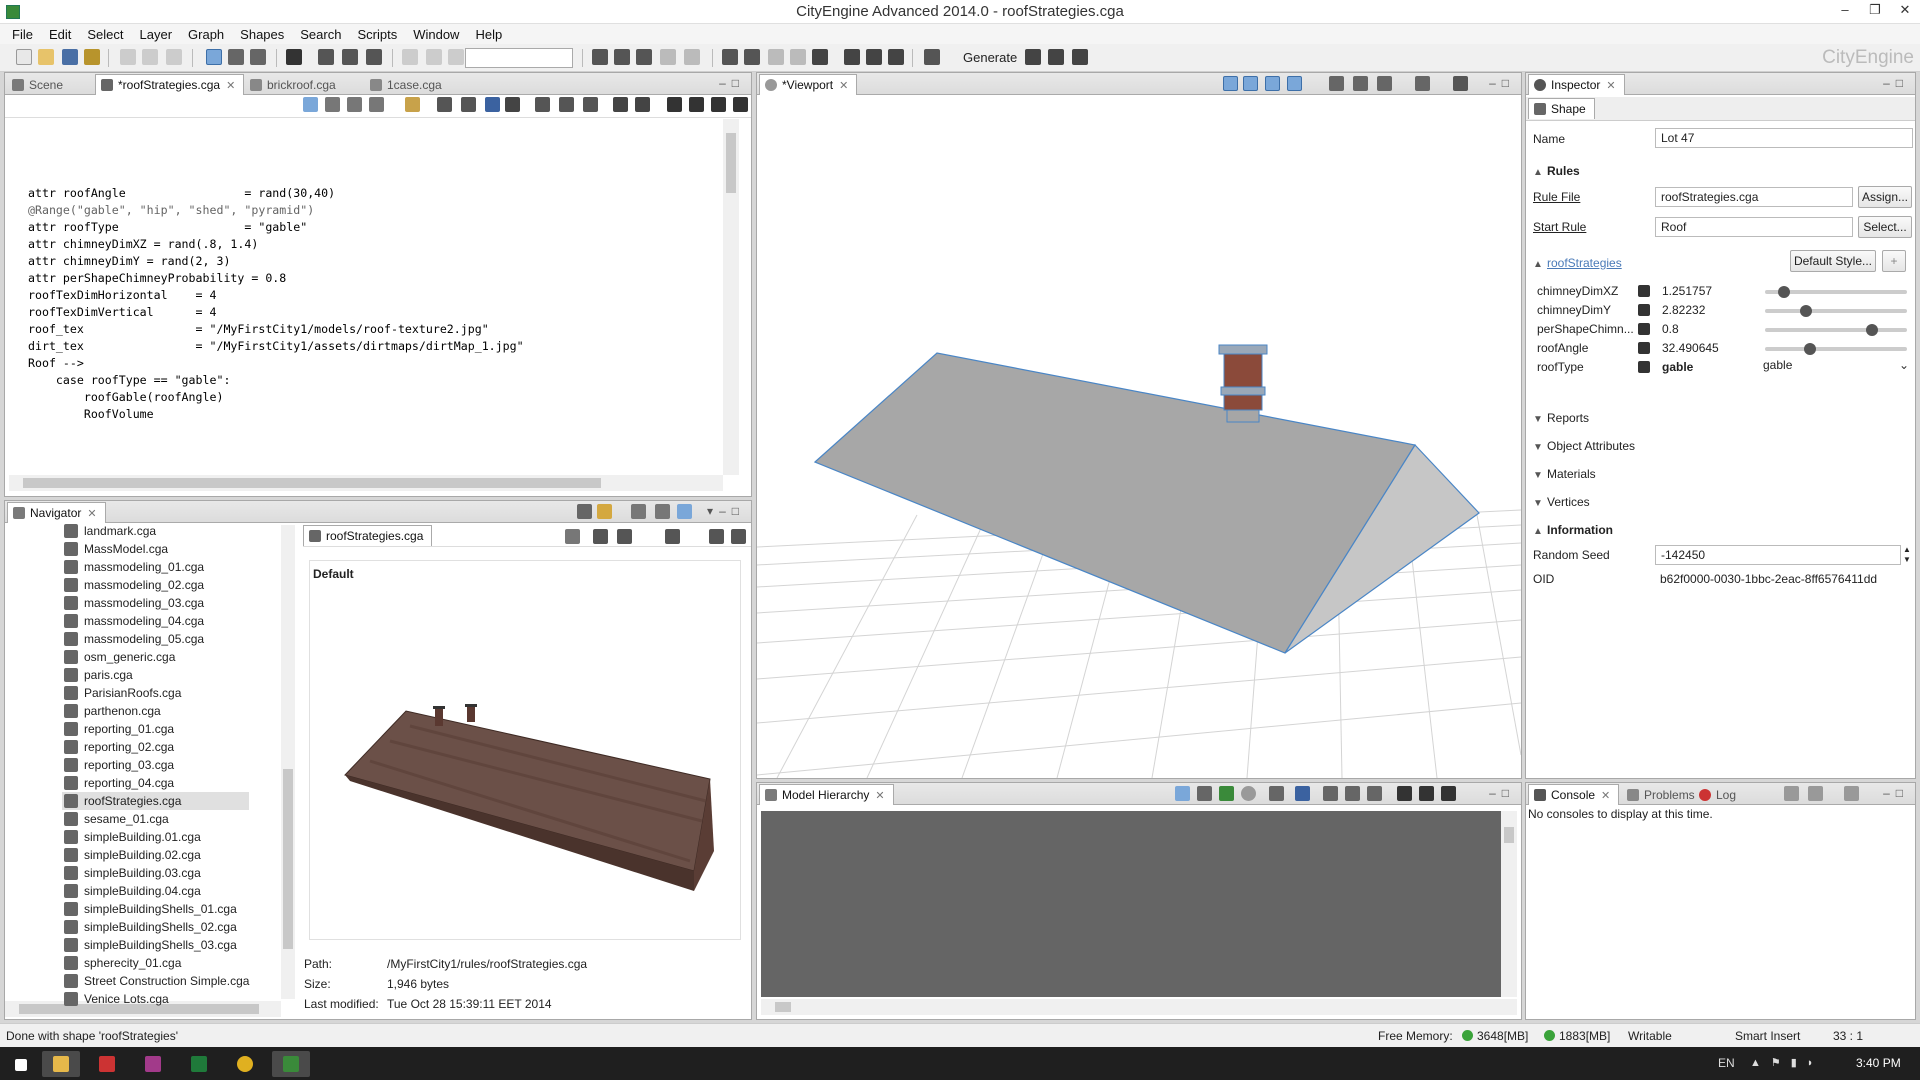  Describe the element at coordinates (155, 675) in the screenshot. I see `navigator-file-item: paris.cga` at that location.